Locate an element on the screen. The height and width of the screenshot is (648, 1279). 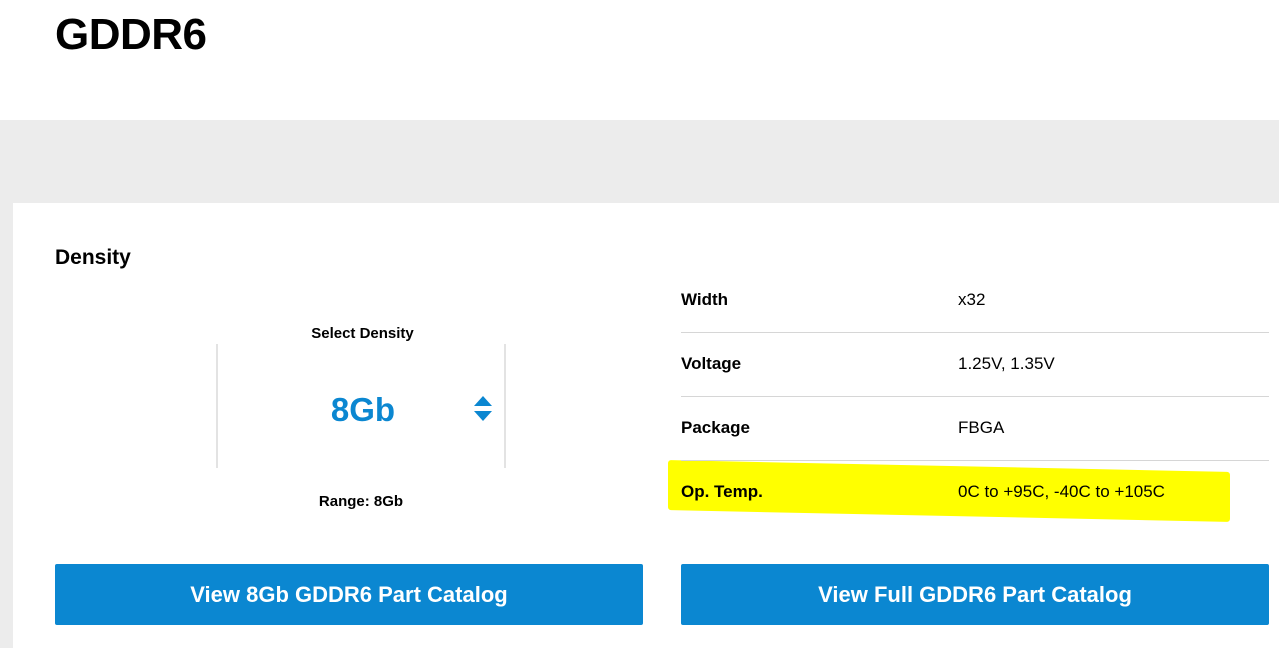
section-title-density: Density is located at coordinates (93, 257).